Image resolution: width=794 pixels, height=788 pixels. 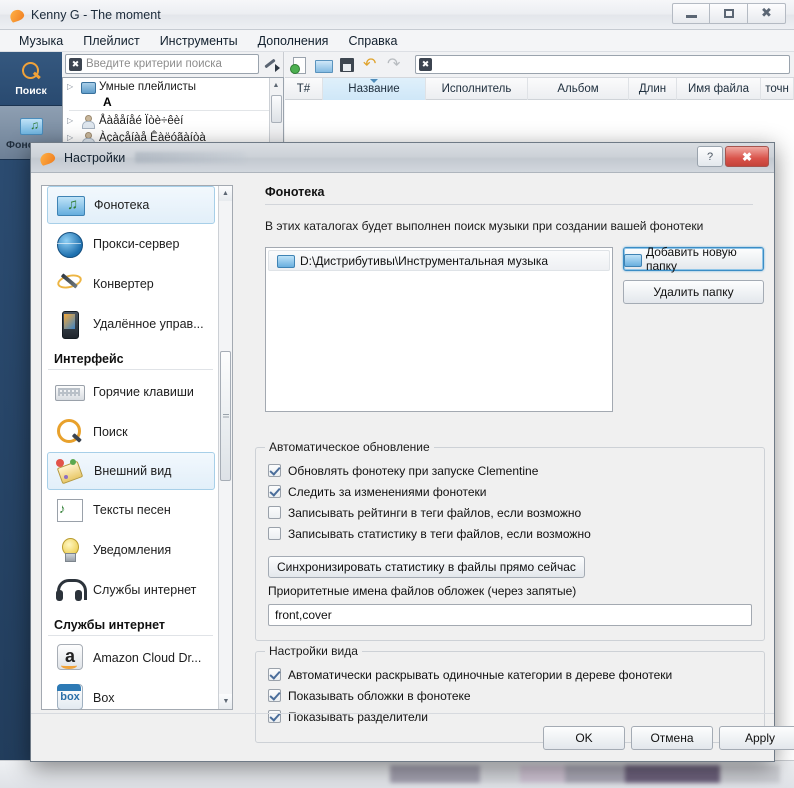 I want to click on checkbox-write-statistics, so click(x=274, y=533).